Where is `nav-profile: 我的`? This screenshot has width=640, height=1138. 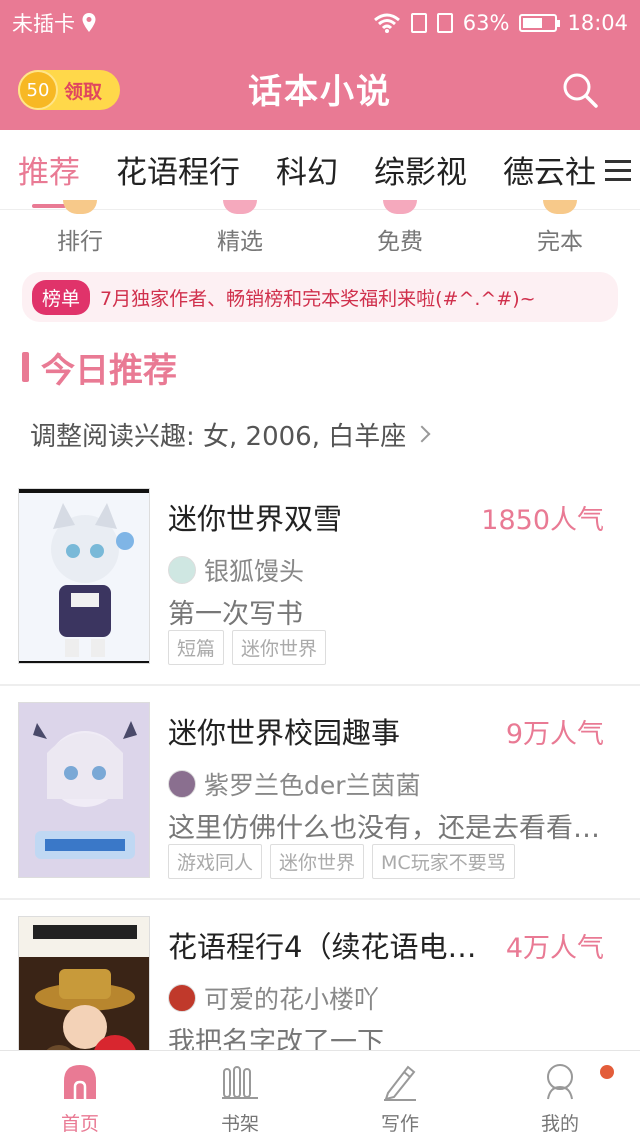
nav-profile: 我的 is located at coordinates (560, 1094).